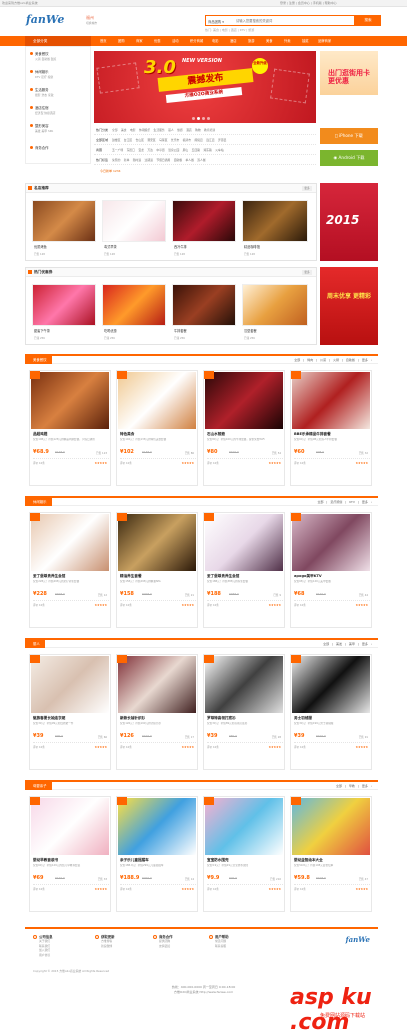 This screenshot has height=1035, width=407. I want to click on subcategory-links: 全部 | 早教 | 更多 ›, so click(354, 786).